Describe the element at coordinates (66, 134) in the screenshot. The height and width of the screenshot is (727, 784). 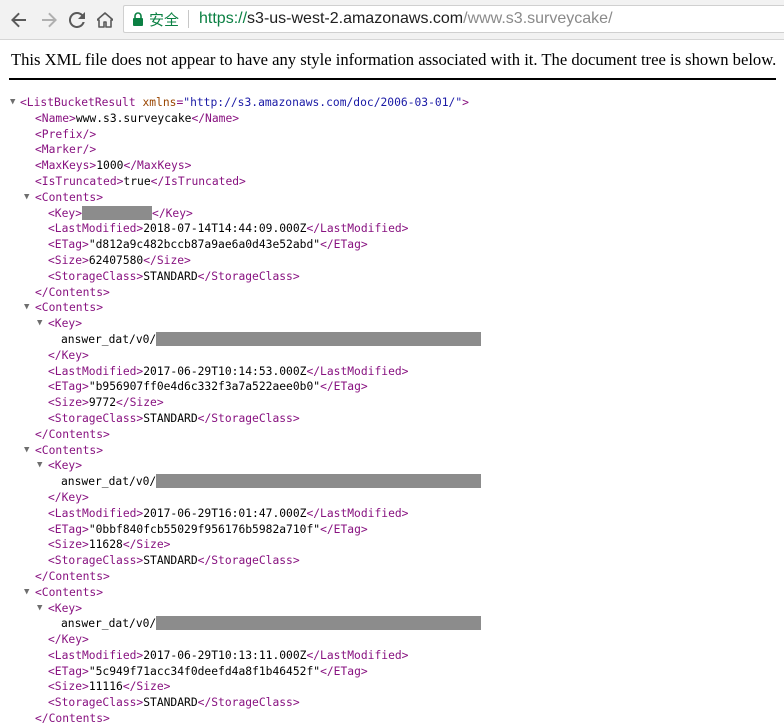
I see `prefix-tag: <Prefix/>` at that location.